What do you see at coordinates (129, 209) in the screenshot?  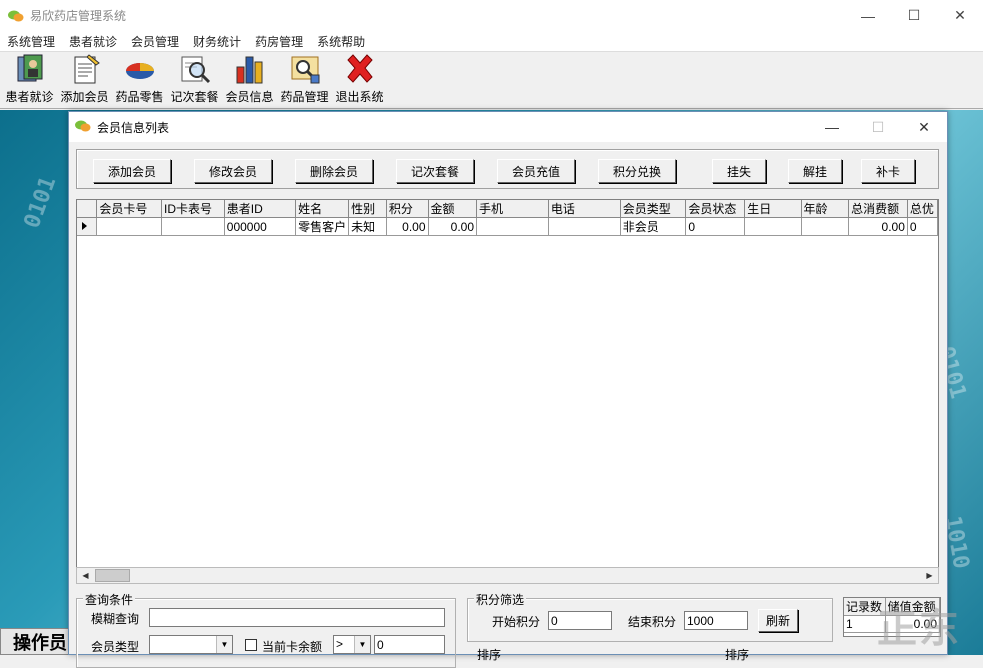 I see `column-header: 会员卡号` at bounding box center [129, 209].